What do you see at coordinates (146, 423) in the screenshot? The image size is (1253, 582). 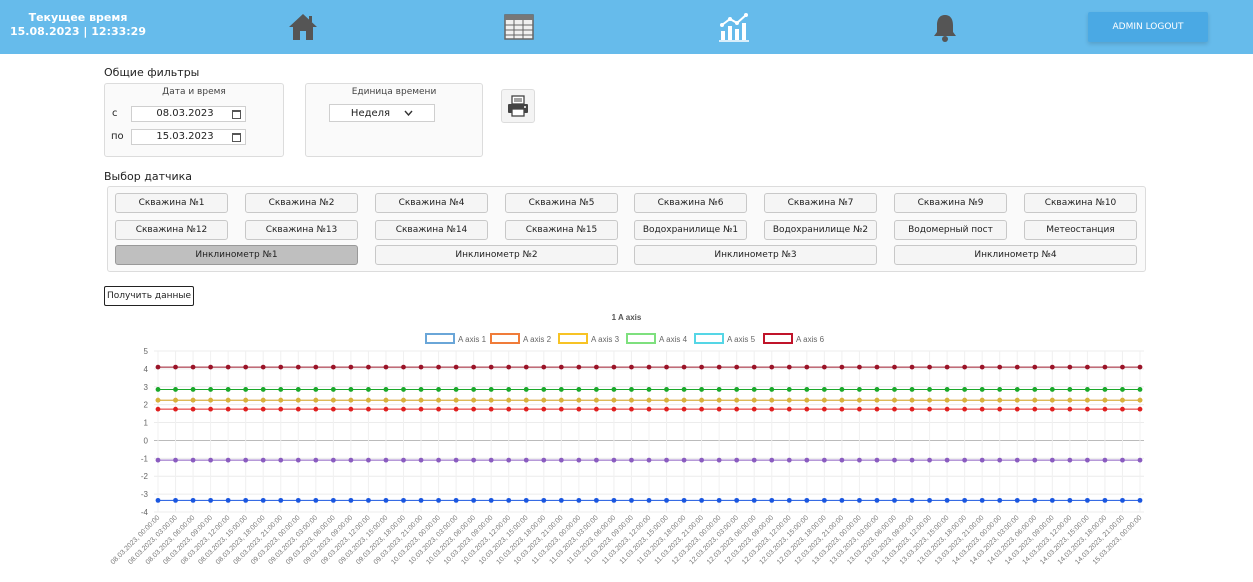 I see `y-tick-label: 1` at bounding box center [146, 423].